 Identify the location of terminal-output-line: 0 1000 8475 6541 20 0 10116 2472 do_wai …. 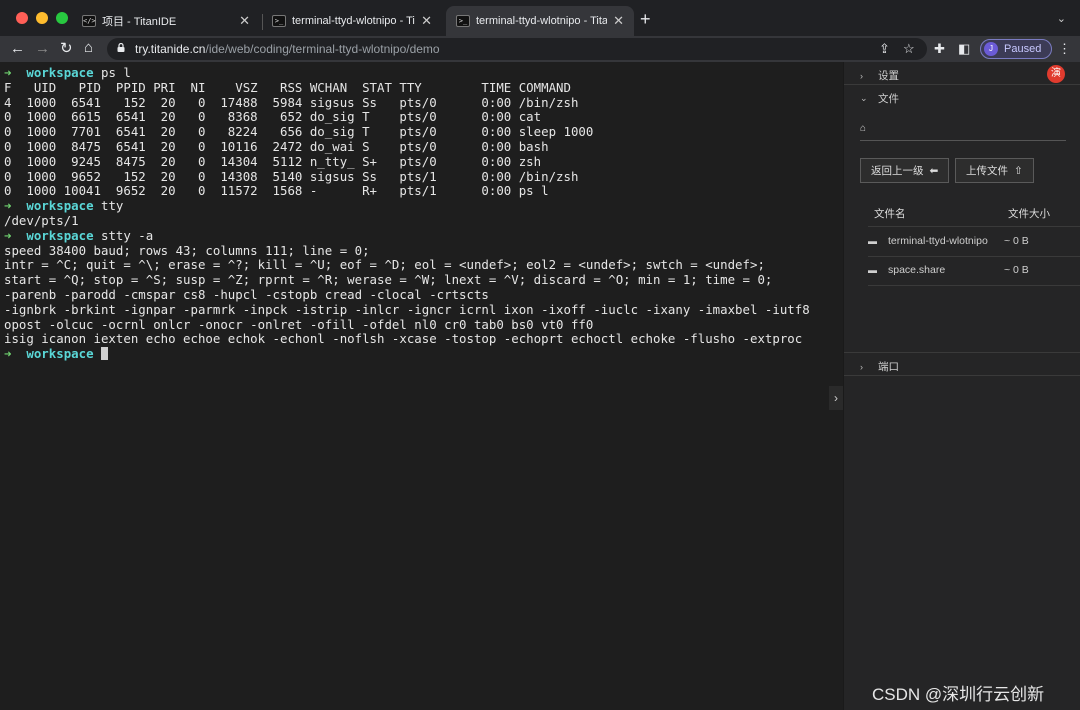
(276, 146).